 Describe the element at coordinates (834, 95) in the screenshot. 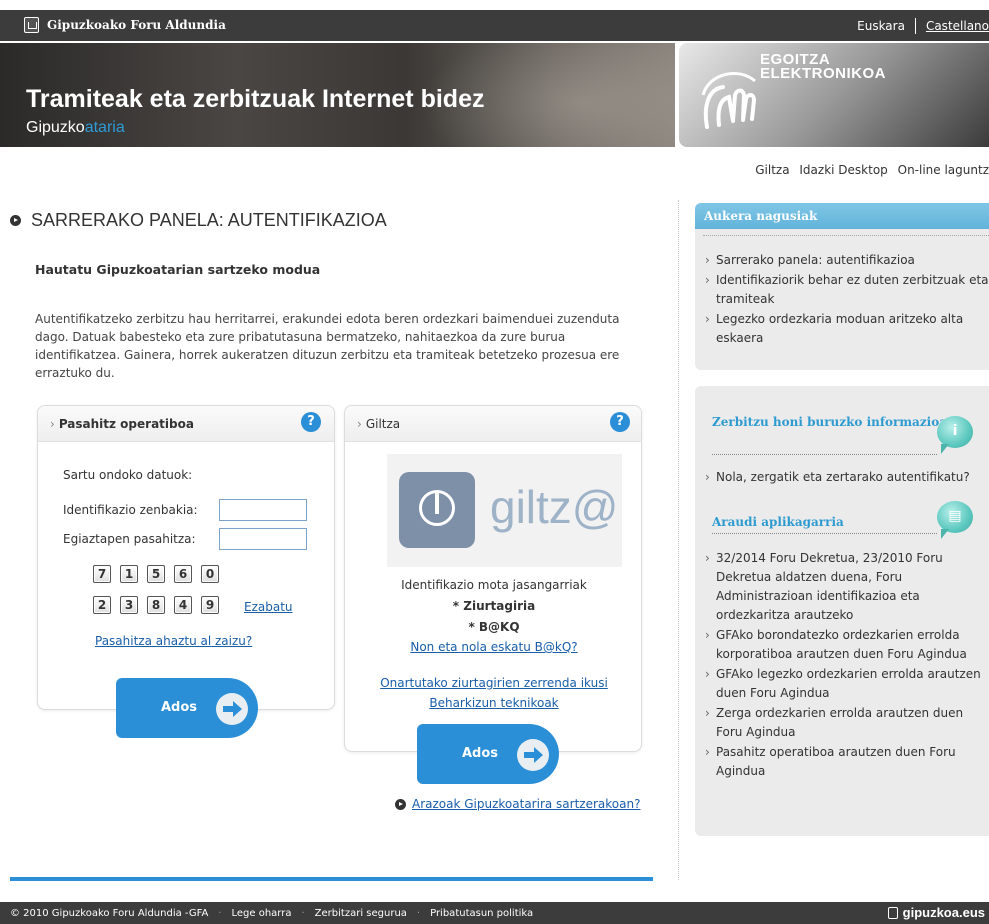

I see `egoitza-elektronikoa-banner: EGOITZA ELEKTRONIKOA` at that location.